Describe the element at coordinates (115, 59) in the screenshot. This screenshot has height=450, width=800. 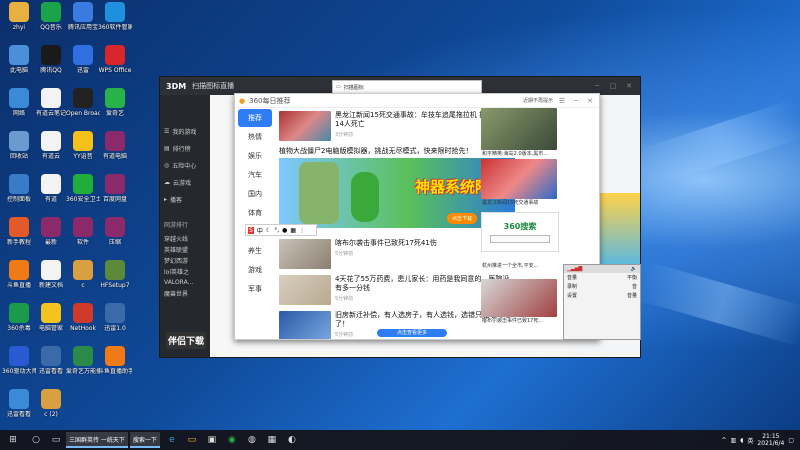
I see `desktop-icon: WPS Office` at that location.